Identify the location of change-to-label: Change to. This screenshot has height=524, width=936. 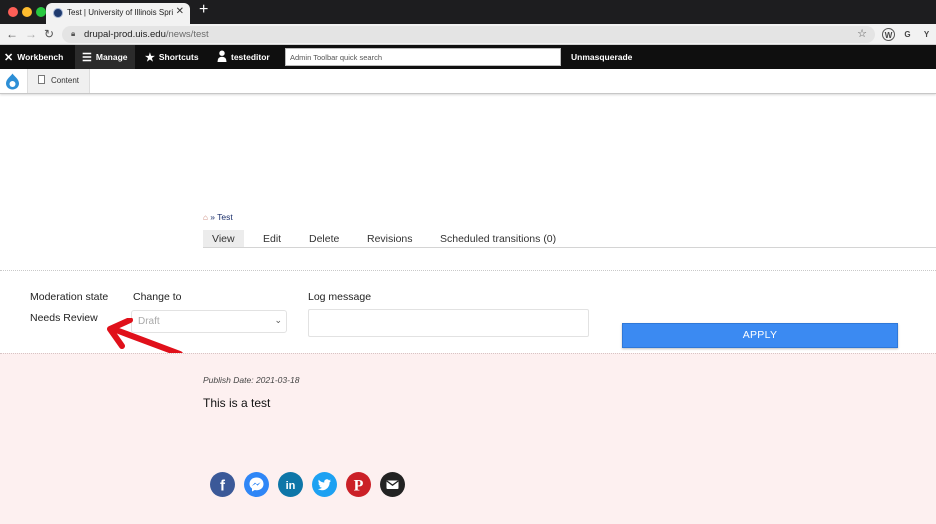
(157, 297).